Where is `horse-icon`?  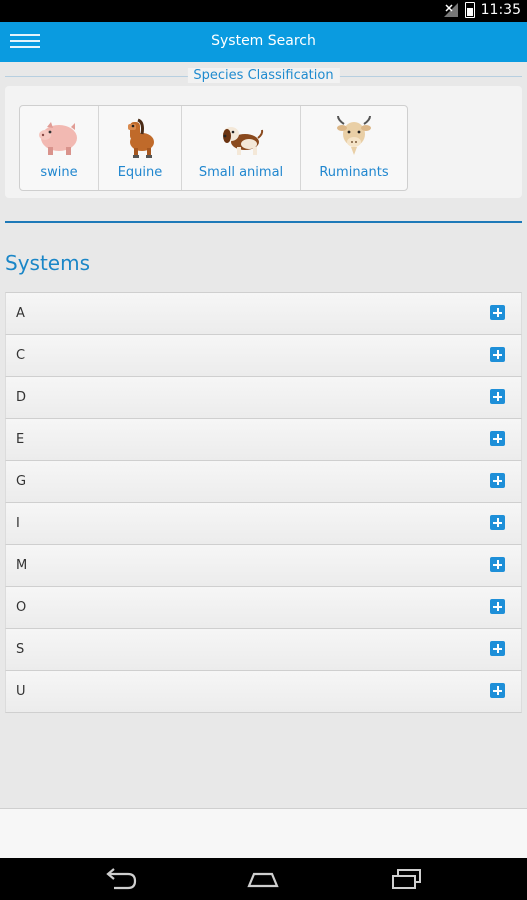
horse-icon is located at coordinates (141, 138).